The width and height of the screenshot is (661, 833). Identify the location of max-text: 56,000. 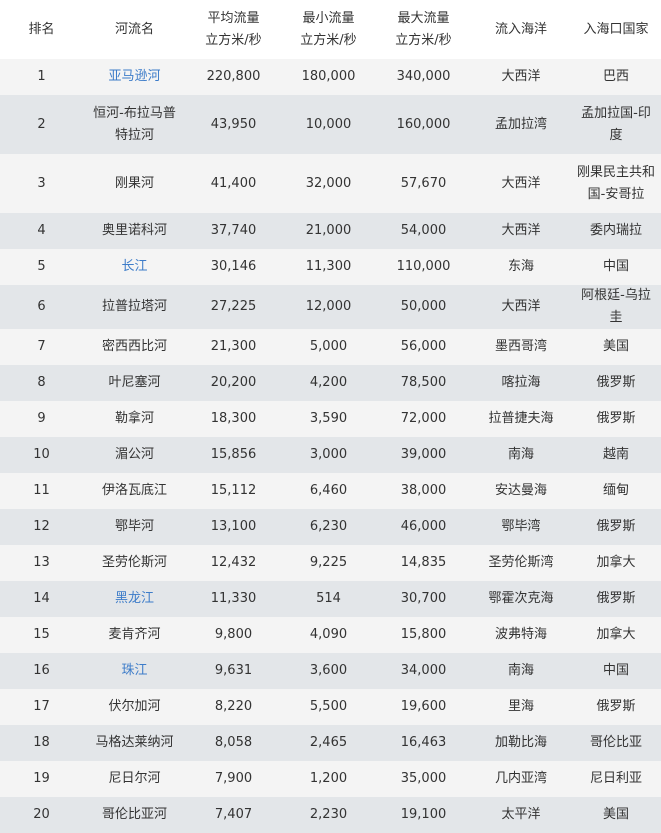
(423, 346).